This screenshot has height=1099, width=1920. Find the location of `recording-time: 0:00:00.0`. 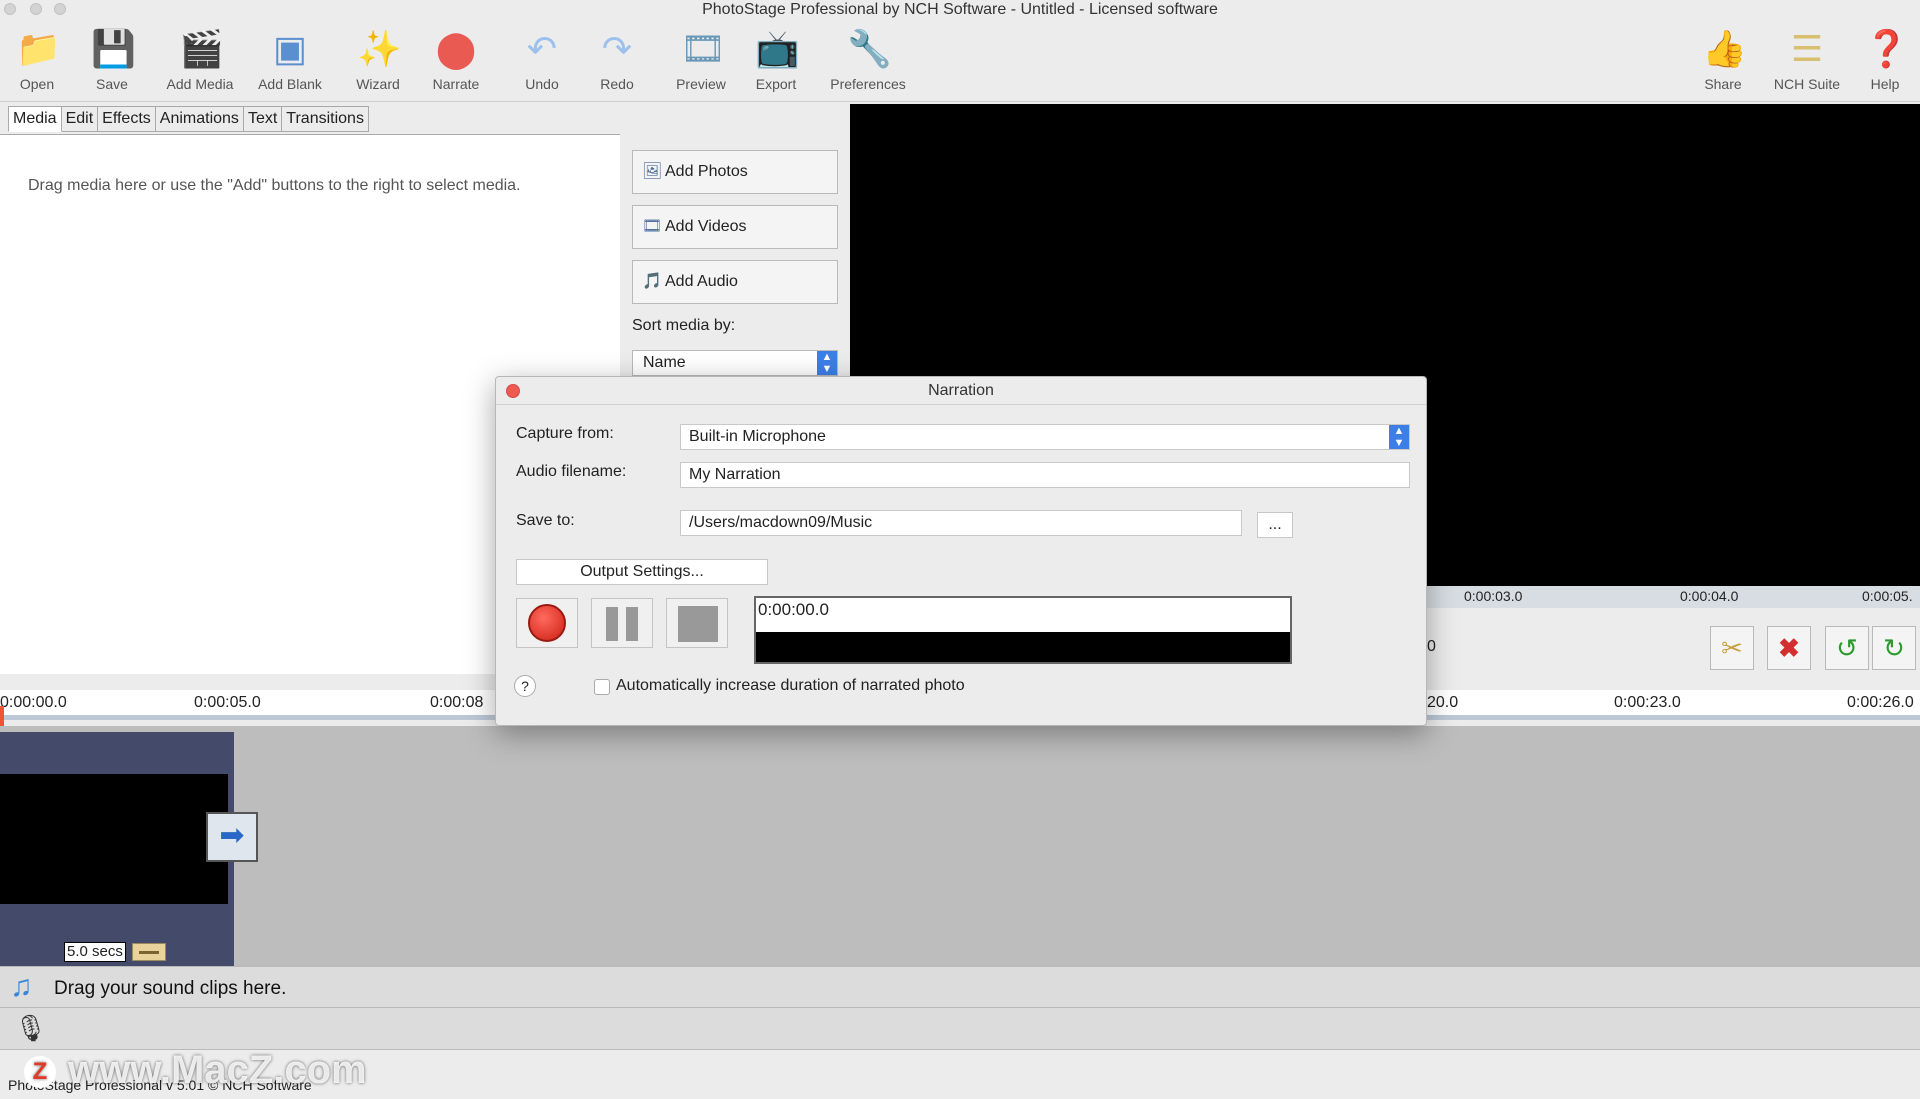

recording-time: 0:00:00.0 is located at coordinates (793, 609).